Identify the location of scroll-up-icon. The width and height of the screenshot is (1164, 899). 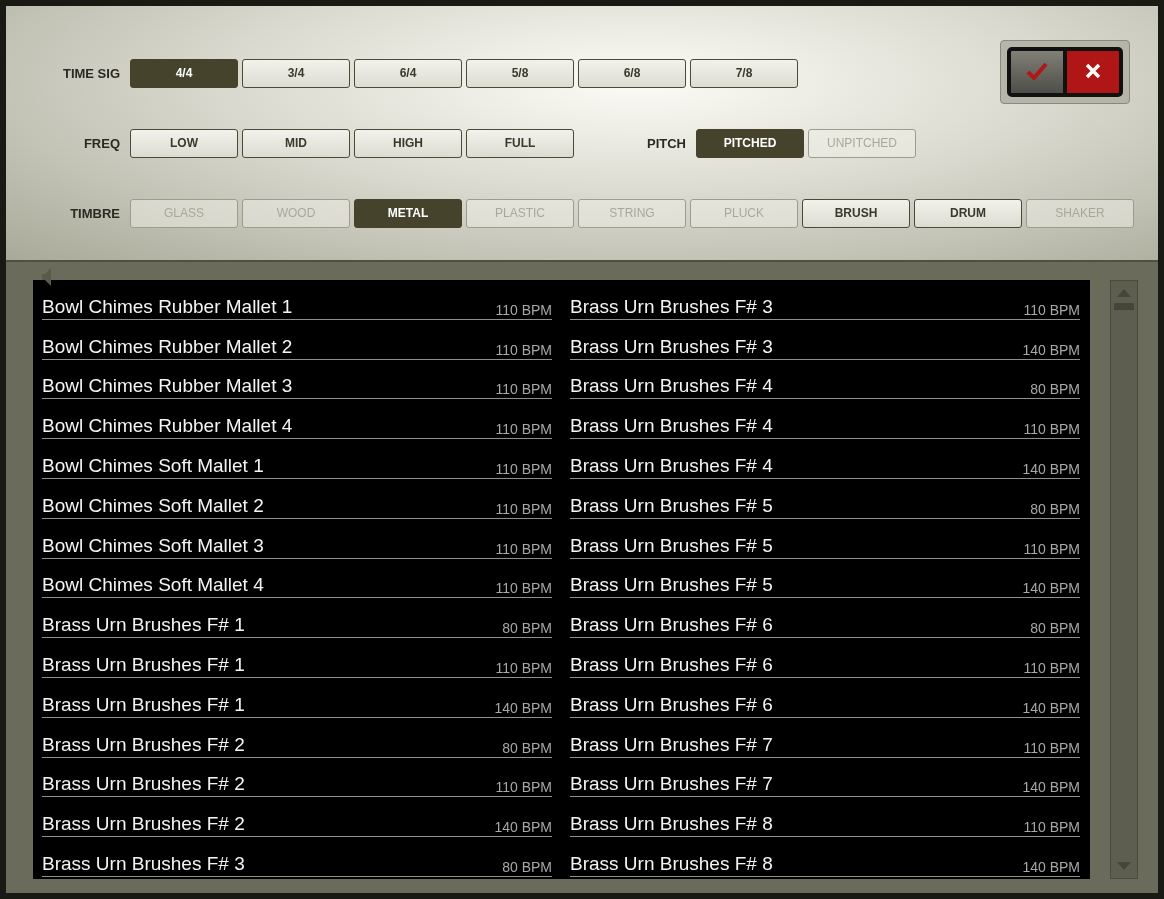
(1124, 293).